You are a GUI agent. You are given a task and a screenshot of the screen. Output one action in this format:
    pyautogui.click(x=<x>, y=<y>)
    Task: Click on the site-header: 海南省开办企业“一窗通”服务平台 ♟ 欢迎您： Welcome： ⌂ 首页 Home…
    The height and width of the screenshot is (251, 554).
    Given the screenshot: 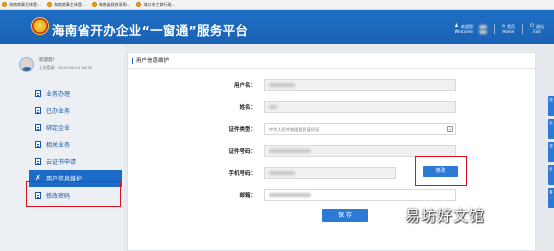 What is the action you would take?
    pyautogui.click(x=277, y=27)
    